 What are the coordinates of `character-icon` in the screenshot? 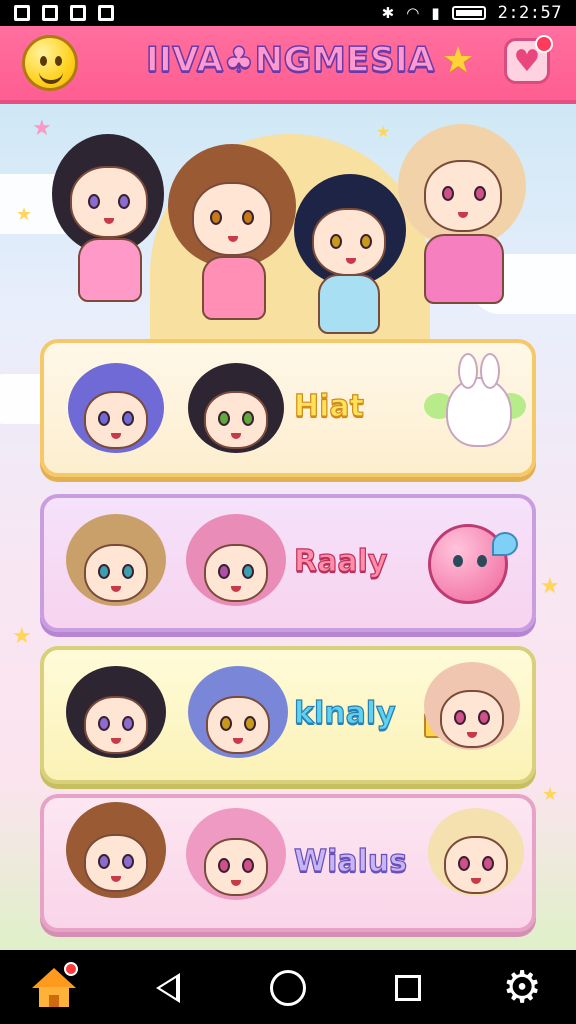 It's located at (476, 863).